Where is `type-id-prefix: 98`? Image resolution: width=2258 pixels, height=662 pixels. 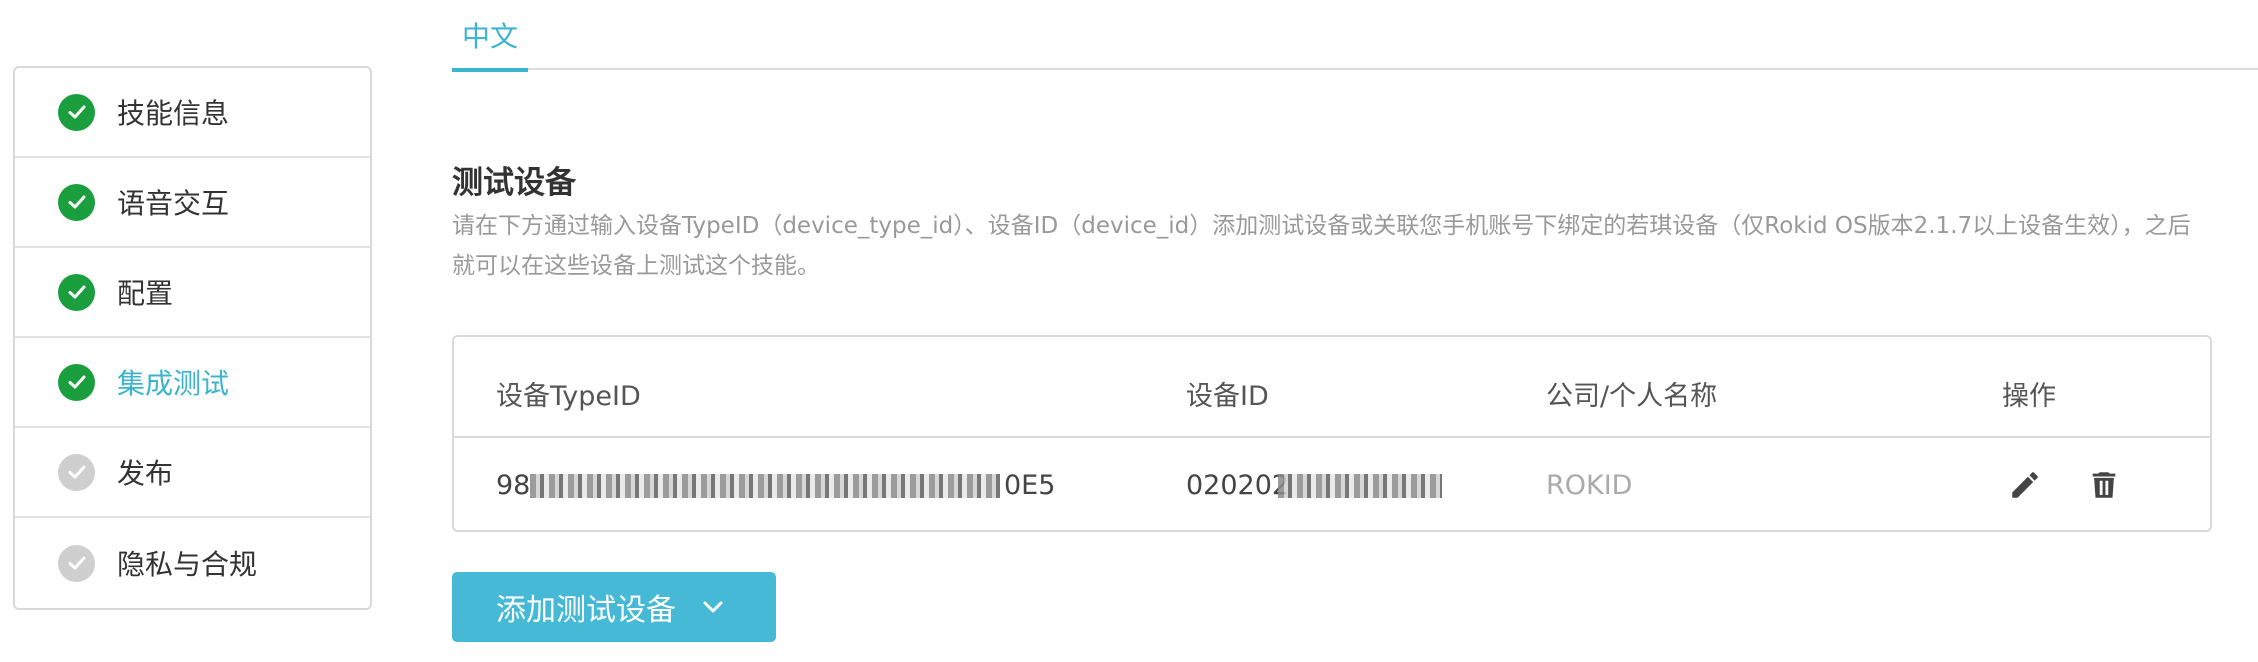 type-id-prefix: 98 is located at coordinates (513, 485).